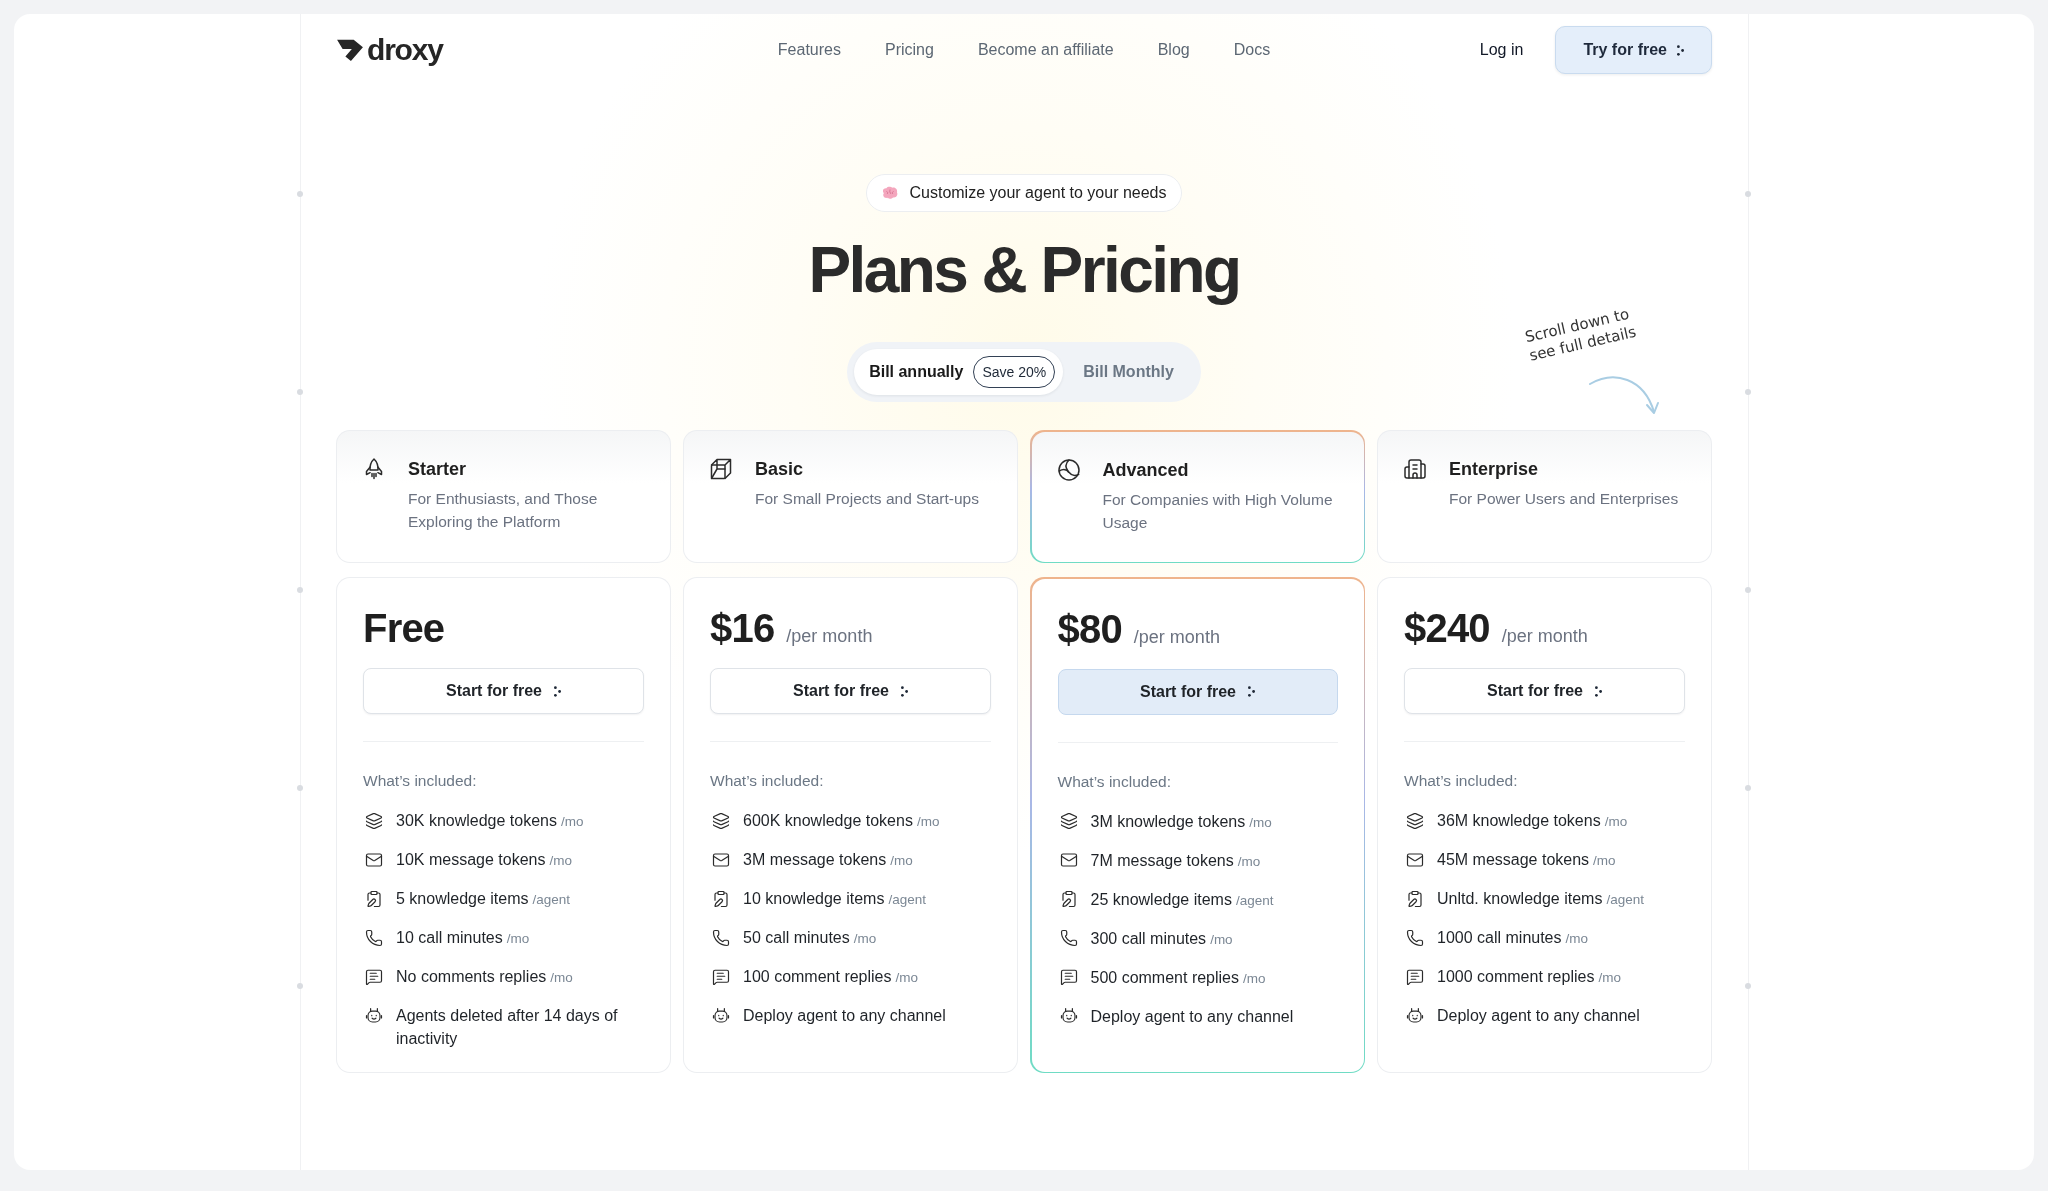 This screenshot has height=1191, width=2048. I want to click on feature-text: 1000 call minutes, so click(1499, 937).